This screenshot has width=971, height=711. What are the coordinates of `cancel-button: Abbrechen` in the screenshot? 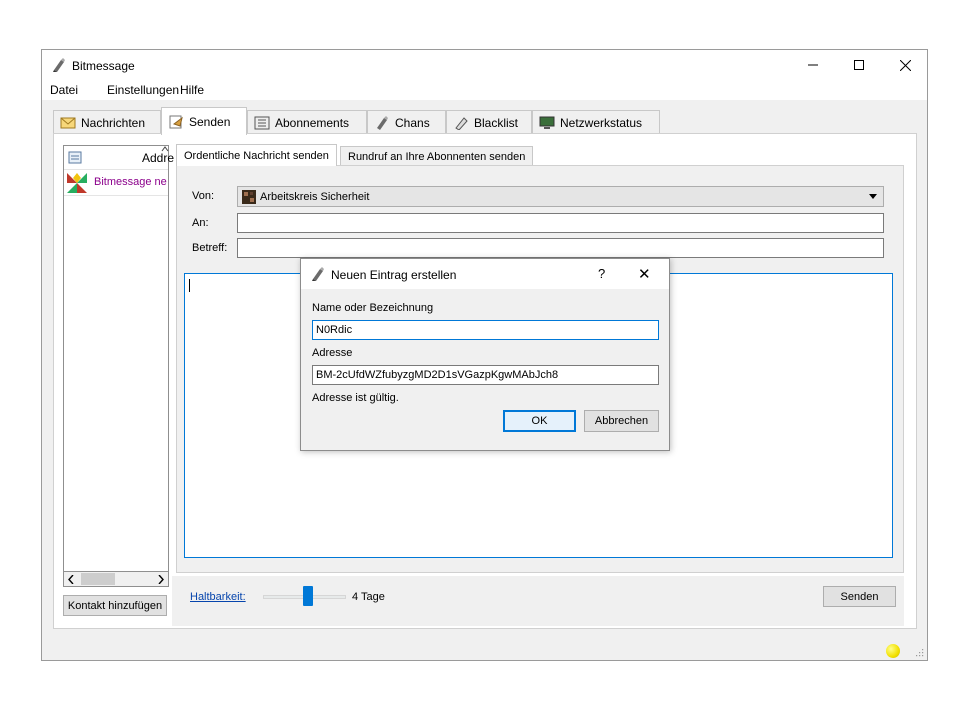 It's located at (621, 421).